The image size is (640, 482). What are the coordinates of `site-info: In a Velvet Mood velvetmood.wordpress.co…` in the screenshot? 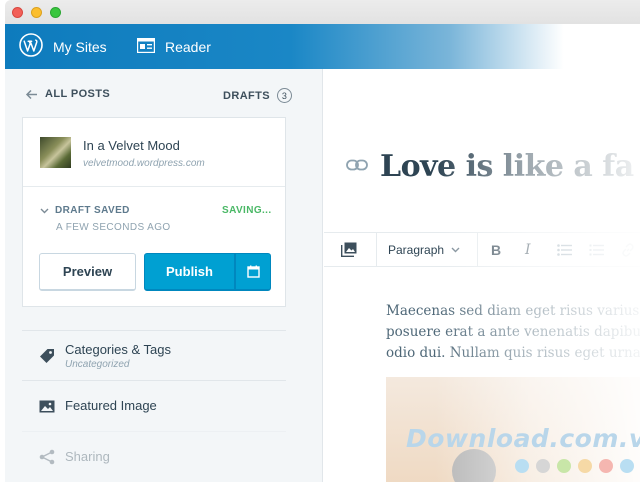 It's located at (122, 153).